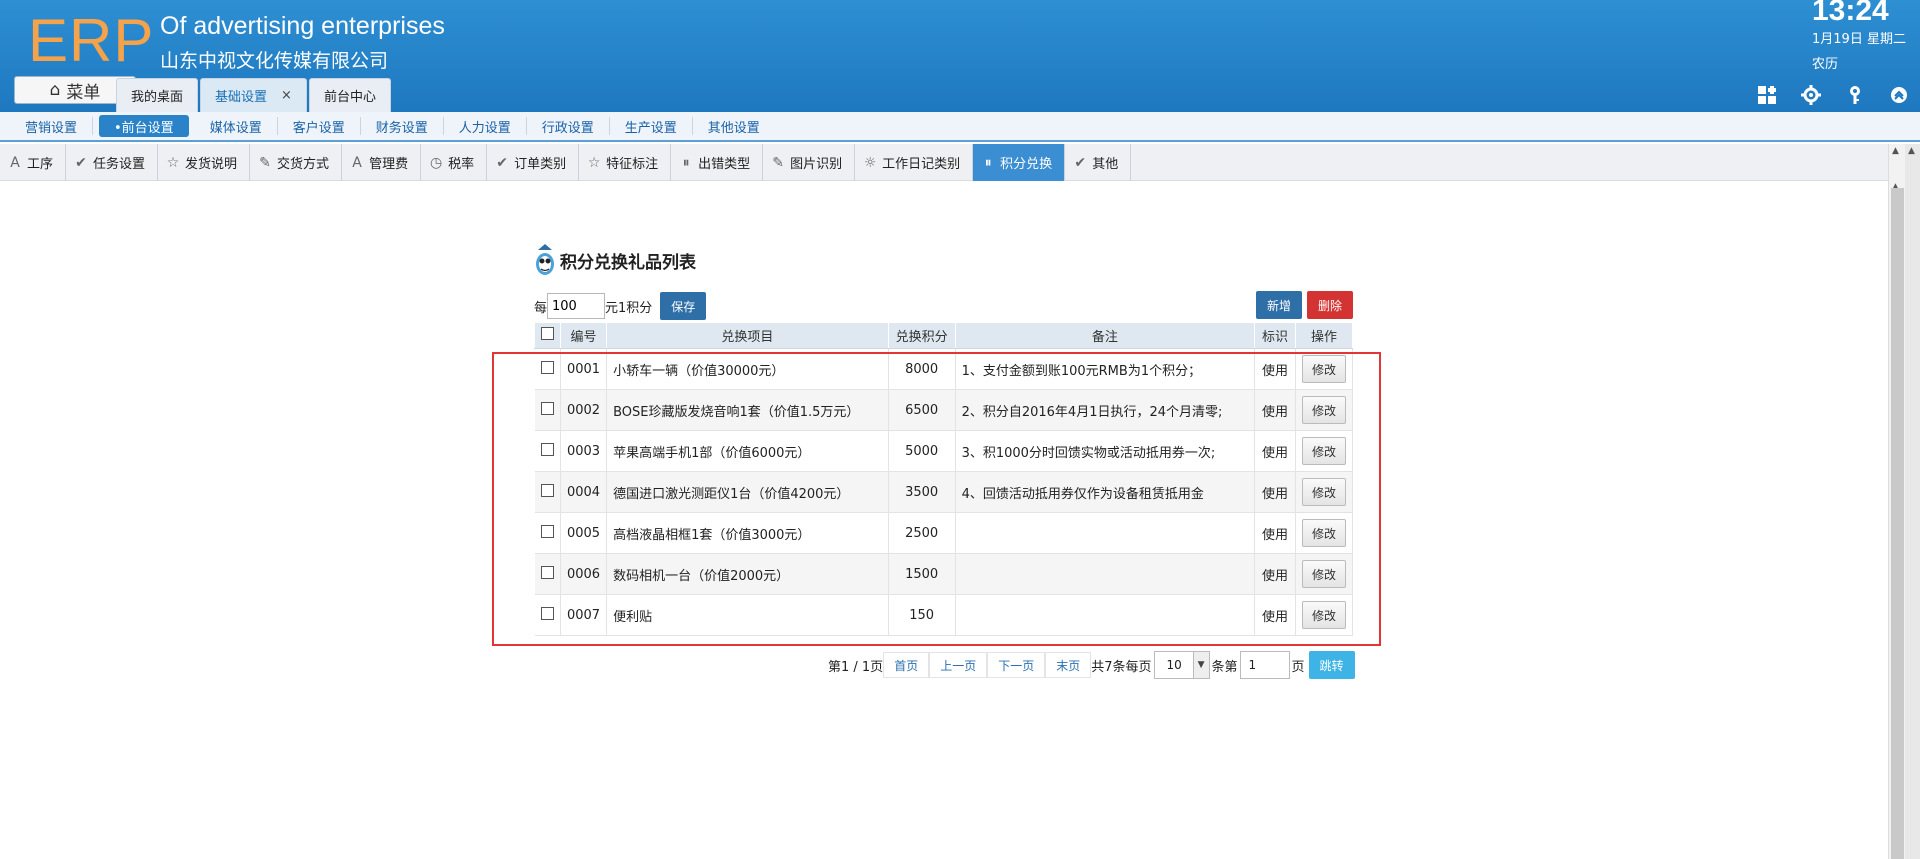 The height and width of the screenshot is (859, 1920). I want to click on tool-points-exchange: ⏸ 积分兑换, so click(1019, 162).